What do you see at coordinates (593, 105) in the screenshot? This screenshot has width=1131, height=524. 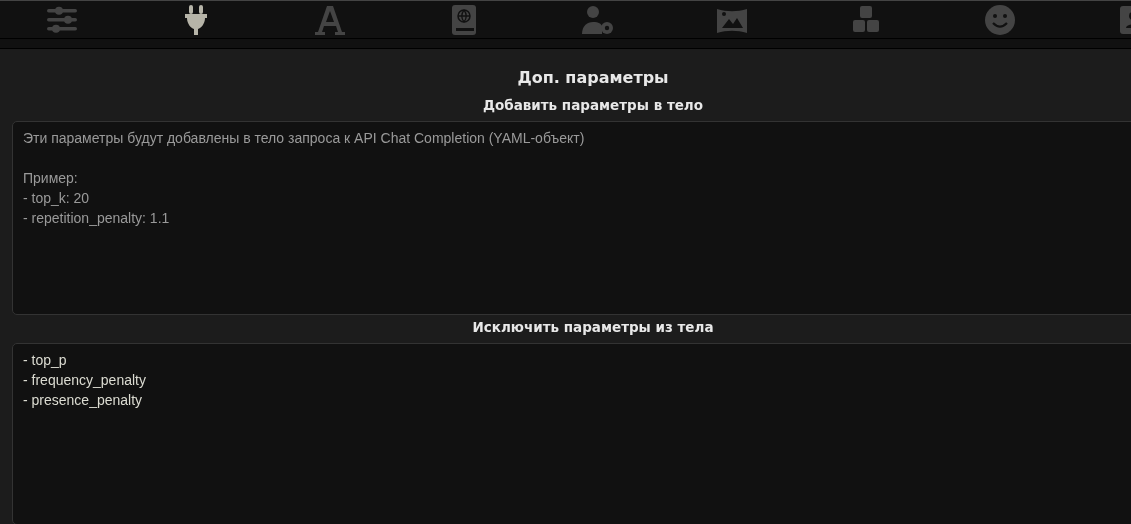 I see `section-label: Добавить параметры в тело` at bounding box center [593, 105].